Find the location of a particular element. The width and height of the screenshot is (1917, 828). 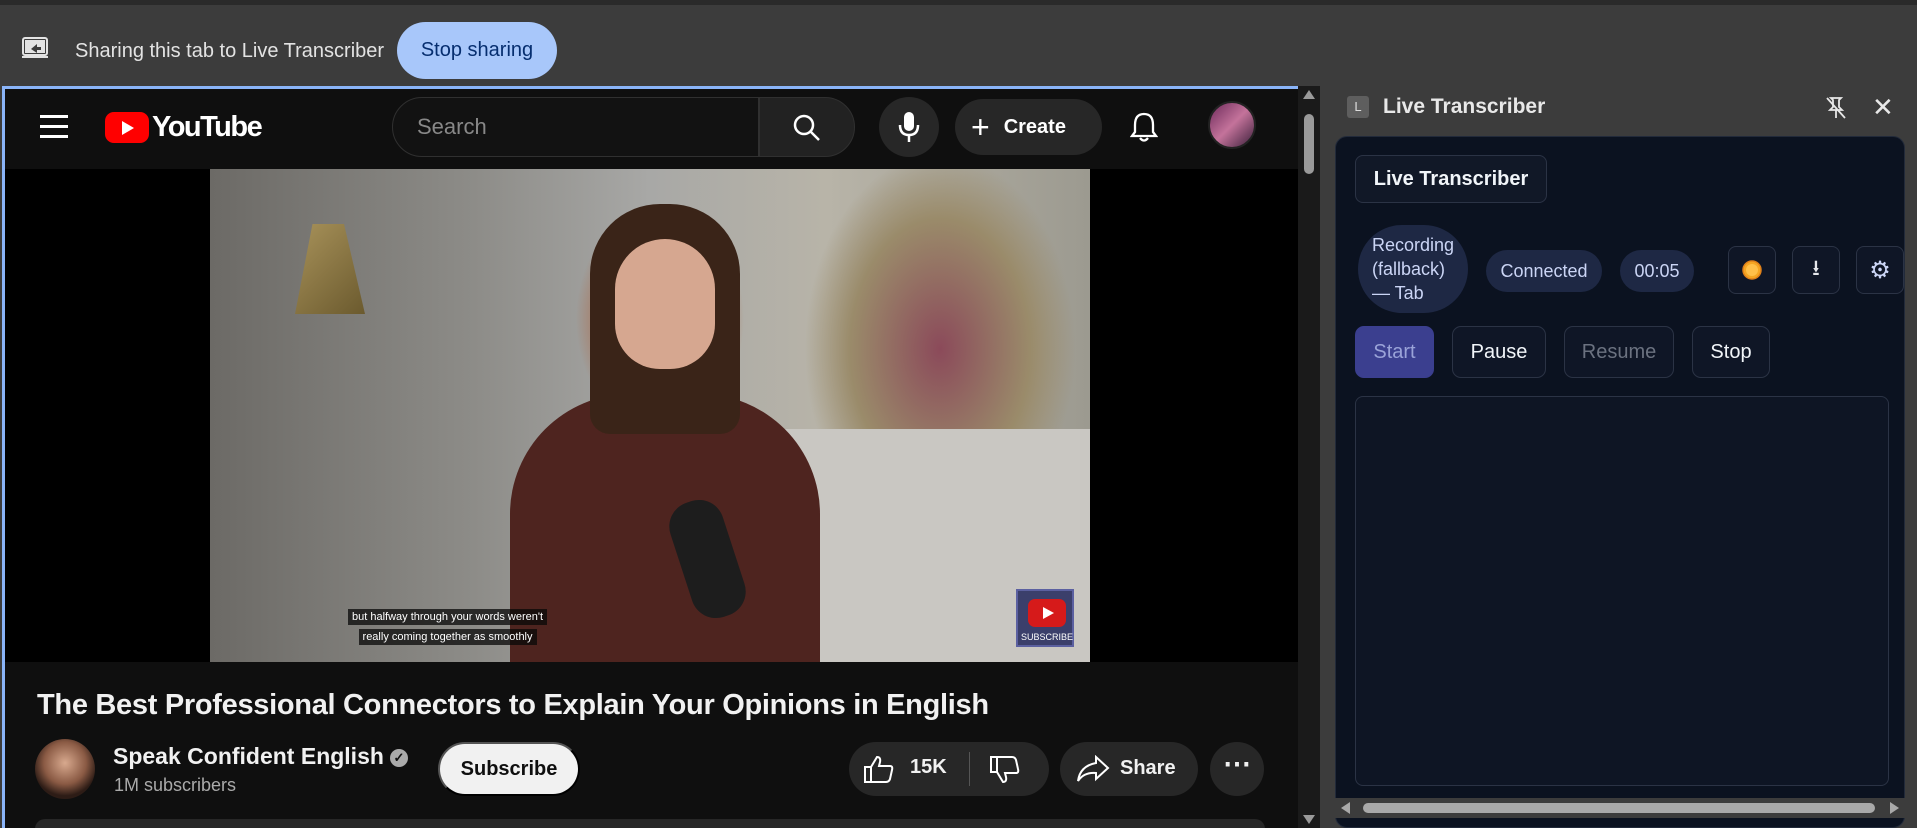

channel-name: Speak Confident English is located at coordinates (248, 756).